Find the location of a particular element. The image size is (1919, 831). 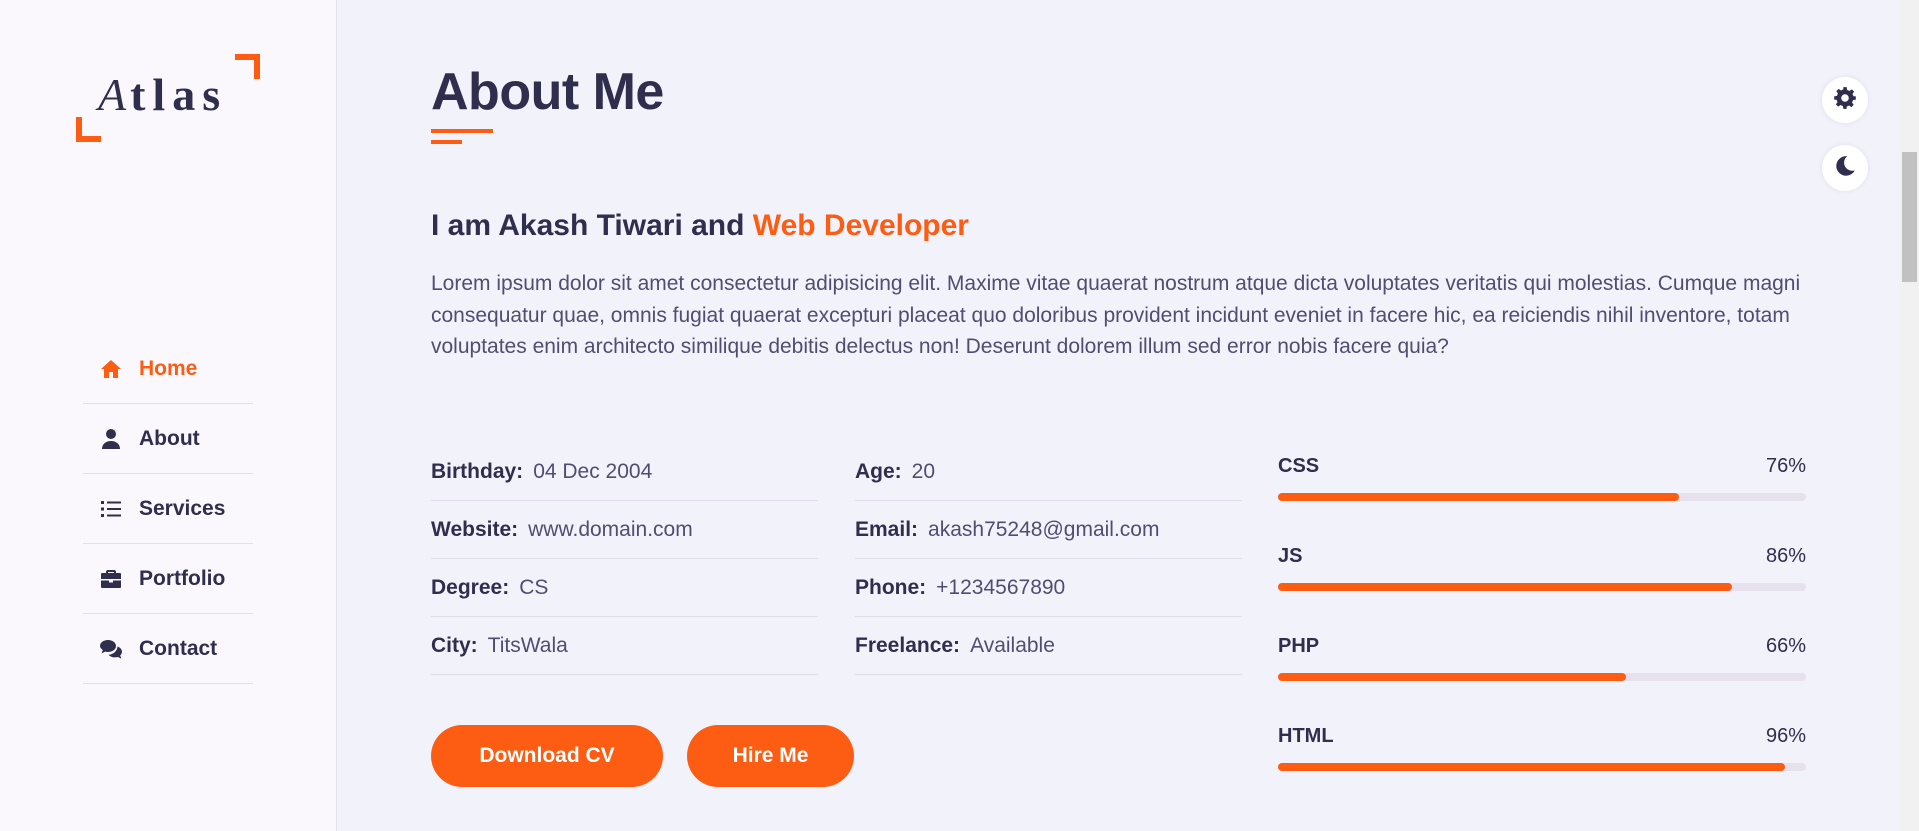

page-scrollbar is located at coordinates (1909, 415).